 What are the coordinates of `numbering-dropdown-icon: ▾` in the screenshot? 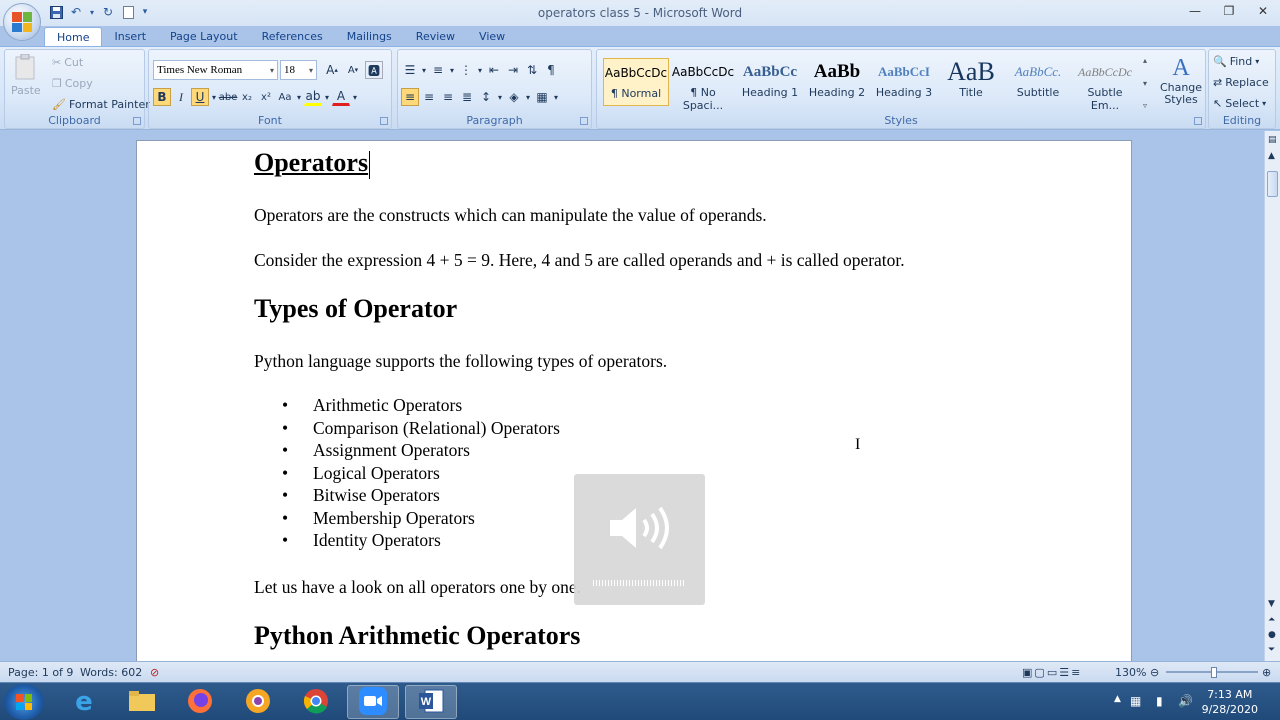 It's located at (452, 70).